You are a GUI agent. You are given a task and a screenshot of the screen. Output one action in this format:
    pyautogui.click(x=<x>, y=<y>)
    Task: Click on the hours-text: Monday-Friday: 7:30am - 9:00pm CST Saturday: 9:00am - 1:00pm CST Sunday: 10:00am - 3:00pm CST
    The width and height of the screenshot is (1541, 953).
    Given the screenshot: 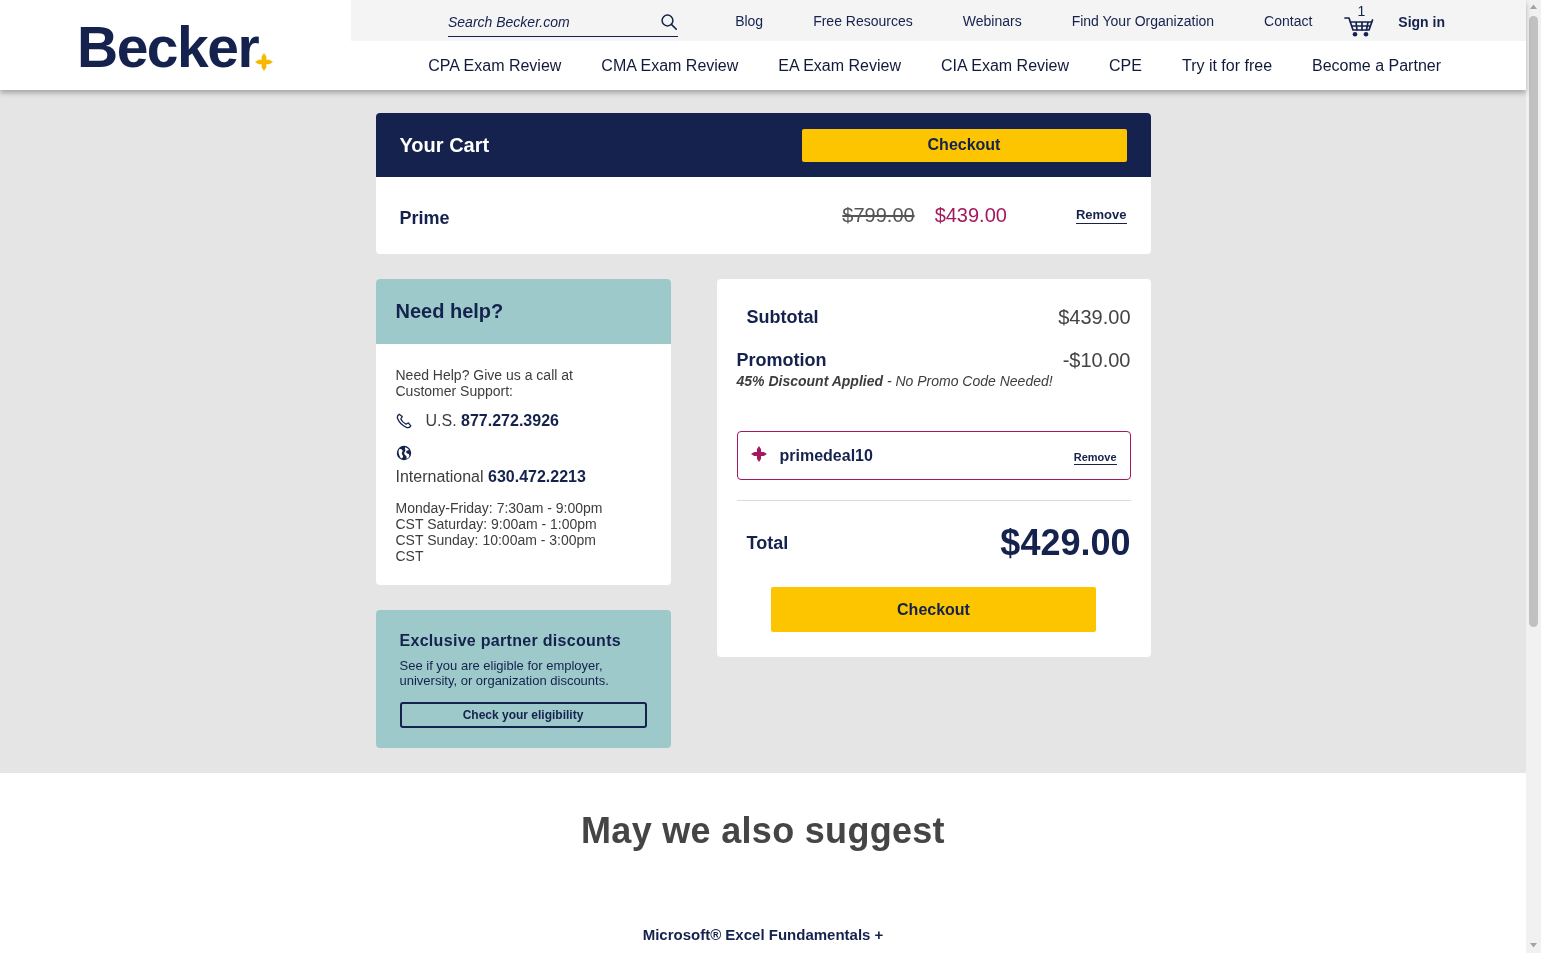 What is the action you would take?
    pyautogui.click(x=499, y=532)
    